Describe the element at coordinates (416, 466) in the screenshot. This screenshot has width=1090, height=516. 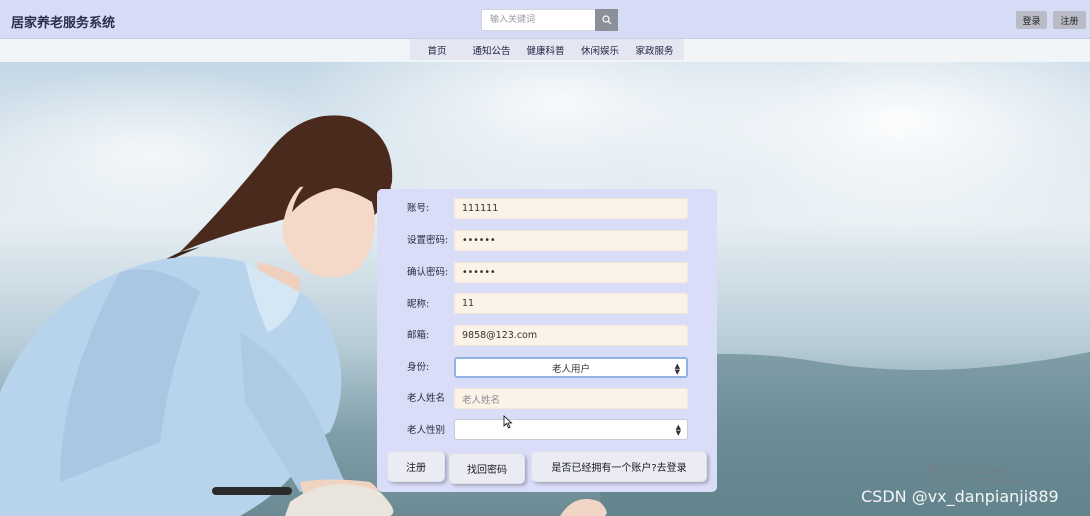
I see `register-submit-button: 注册` at that location.